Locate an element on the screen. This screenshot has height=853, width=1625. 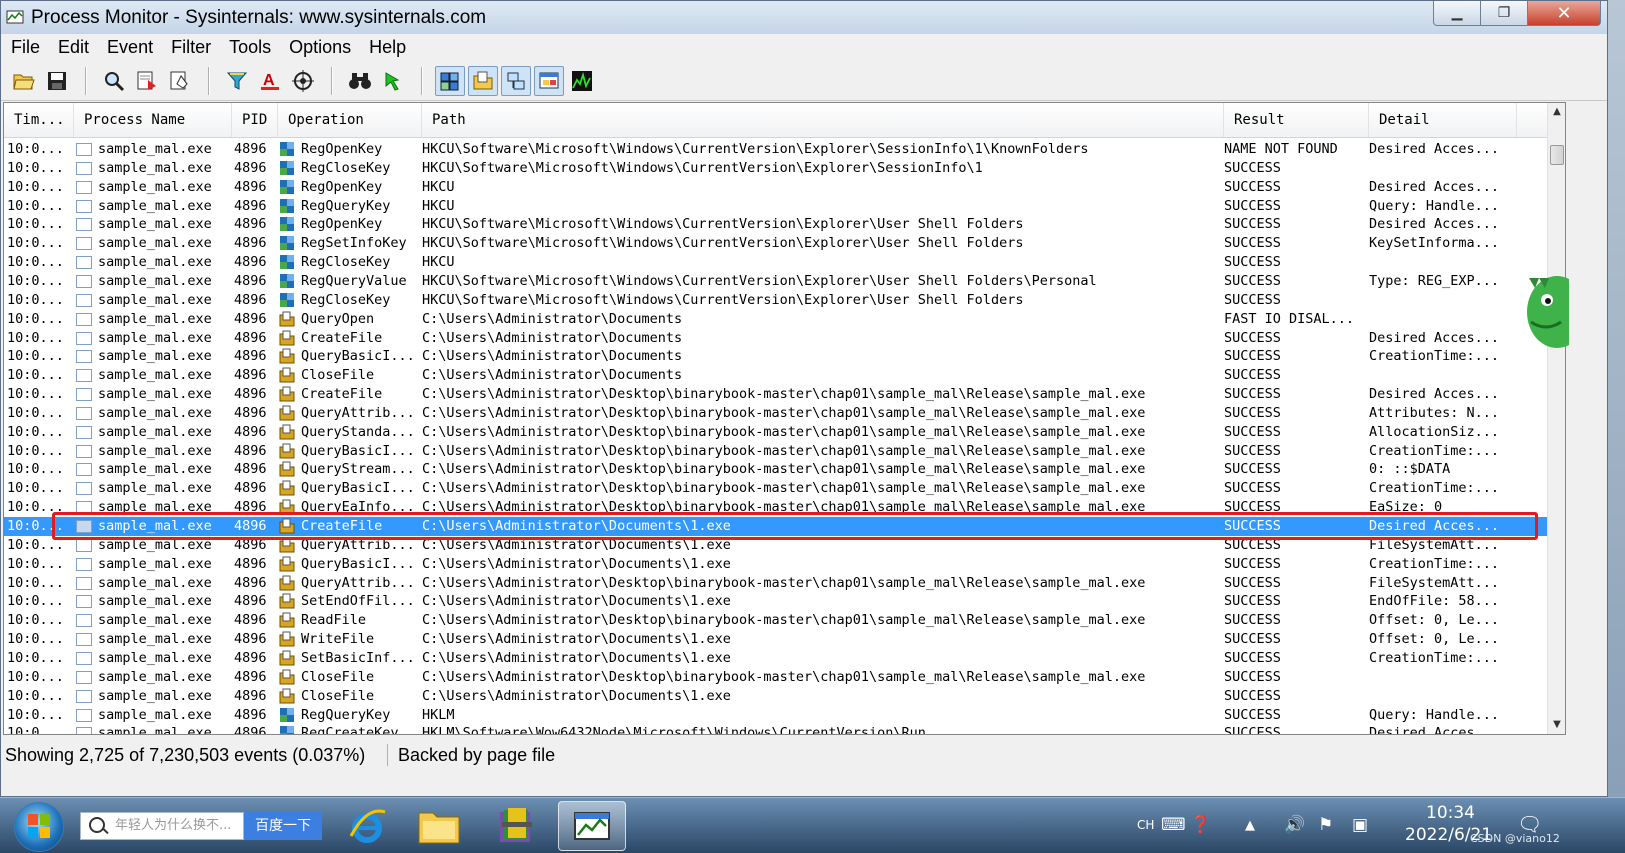
cell-path: C:\Users\Administrator\Documents\1.exe is located at coordinates (576, 563).